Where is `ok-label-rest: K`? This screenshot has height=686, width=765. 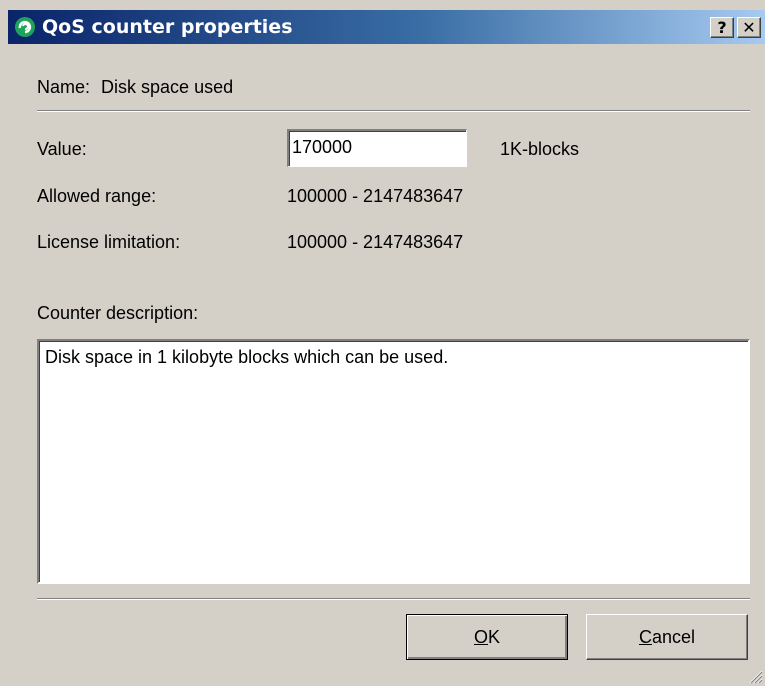
ok-label-rest: K is located at coordinates (494, 637).